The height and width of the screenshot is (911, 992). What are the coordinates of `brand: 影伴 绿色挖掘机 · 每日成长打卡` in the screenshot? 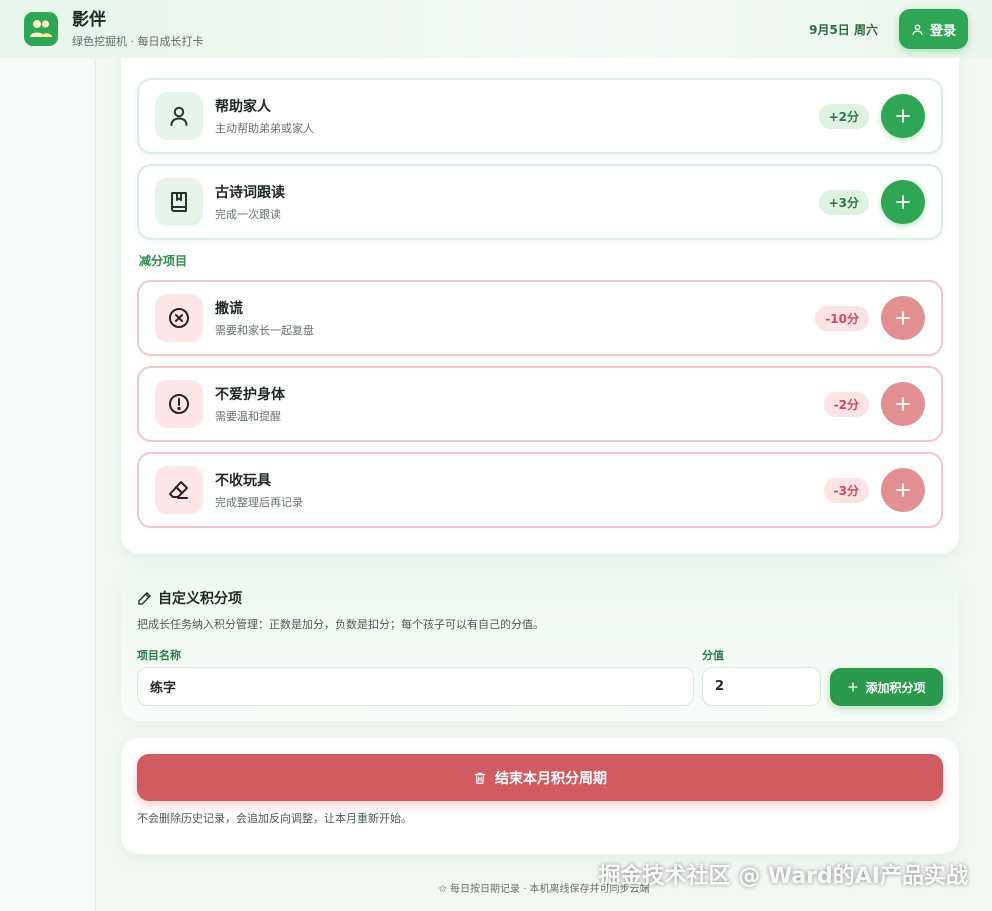 It's located at (138, 29).